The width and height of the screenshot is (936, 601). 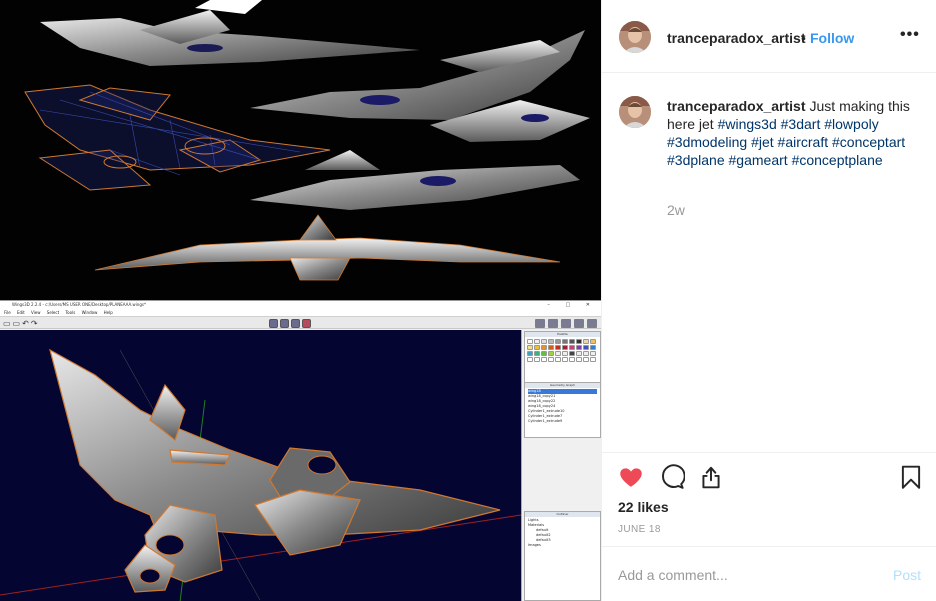 I want to click on speech-bubble-icon, so click(x=672, y=477).